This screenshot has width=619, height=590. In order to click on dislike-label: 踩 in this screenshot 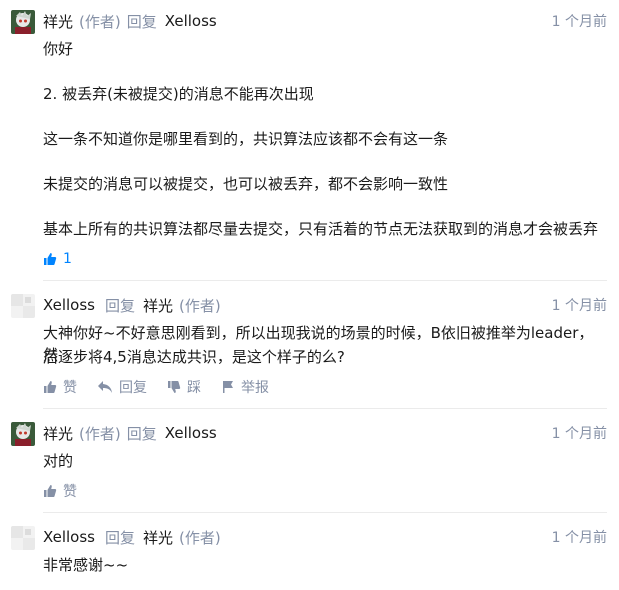, I will do `click(194, 388)`.